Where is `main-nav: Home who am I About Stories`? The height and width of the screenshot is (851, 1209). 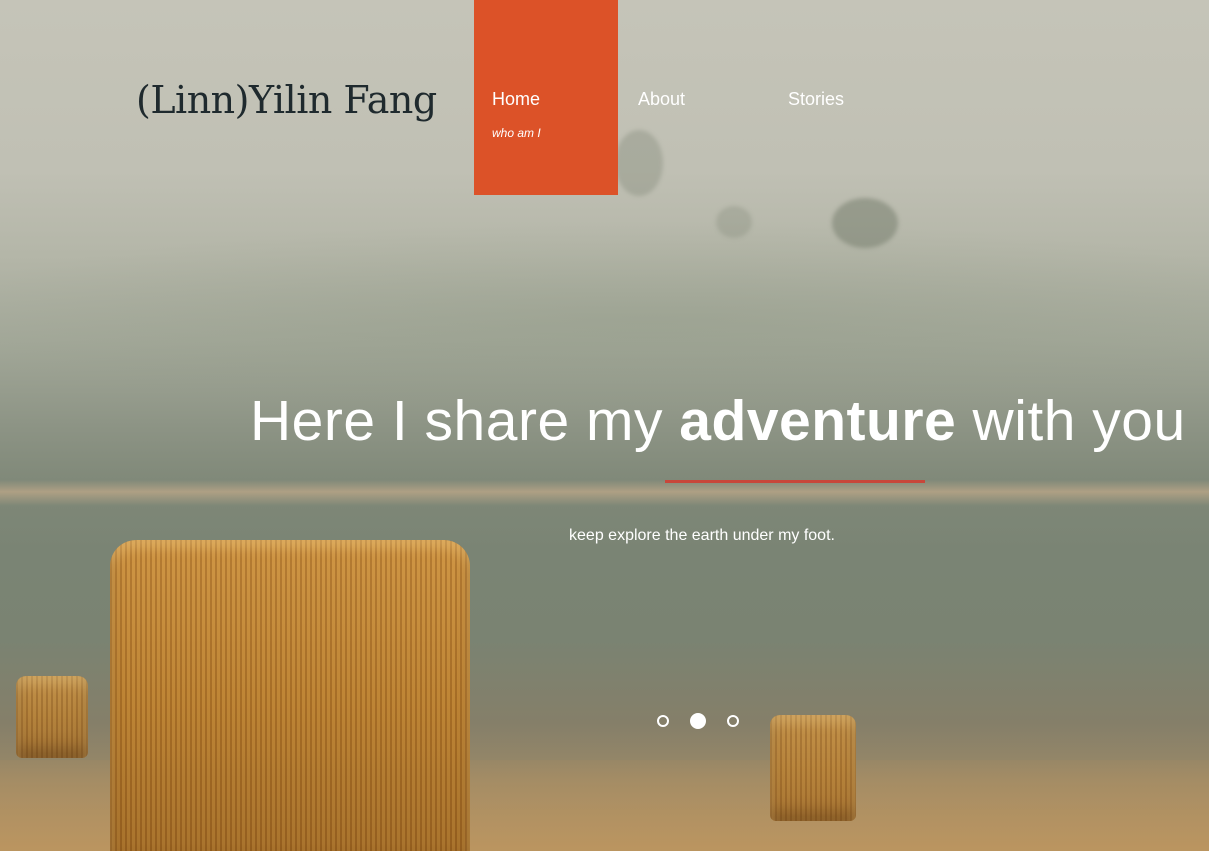 main-nav: Home who am I About Stories is located at coordinates (694, 97).